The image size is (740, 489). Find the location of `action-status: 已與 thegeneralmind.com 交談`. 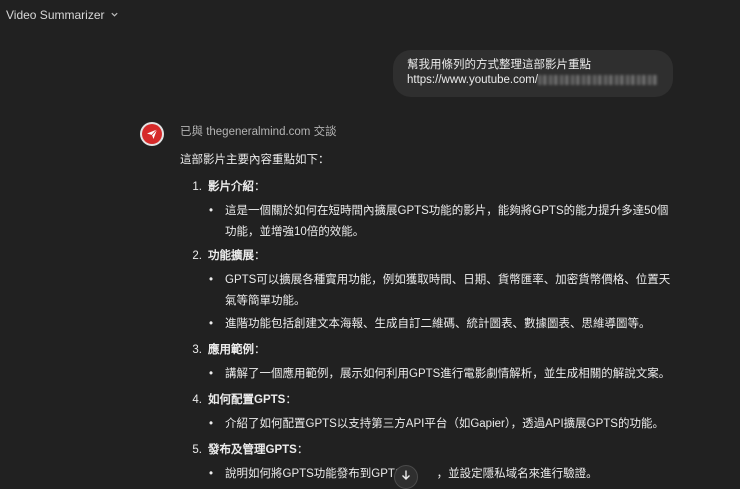

action-status: 已與 thegeneralmind.com 交談 is located at coordinates (430, 132).